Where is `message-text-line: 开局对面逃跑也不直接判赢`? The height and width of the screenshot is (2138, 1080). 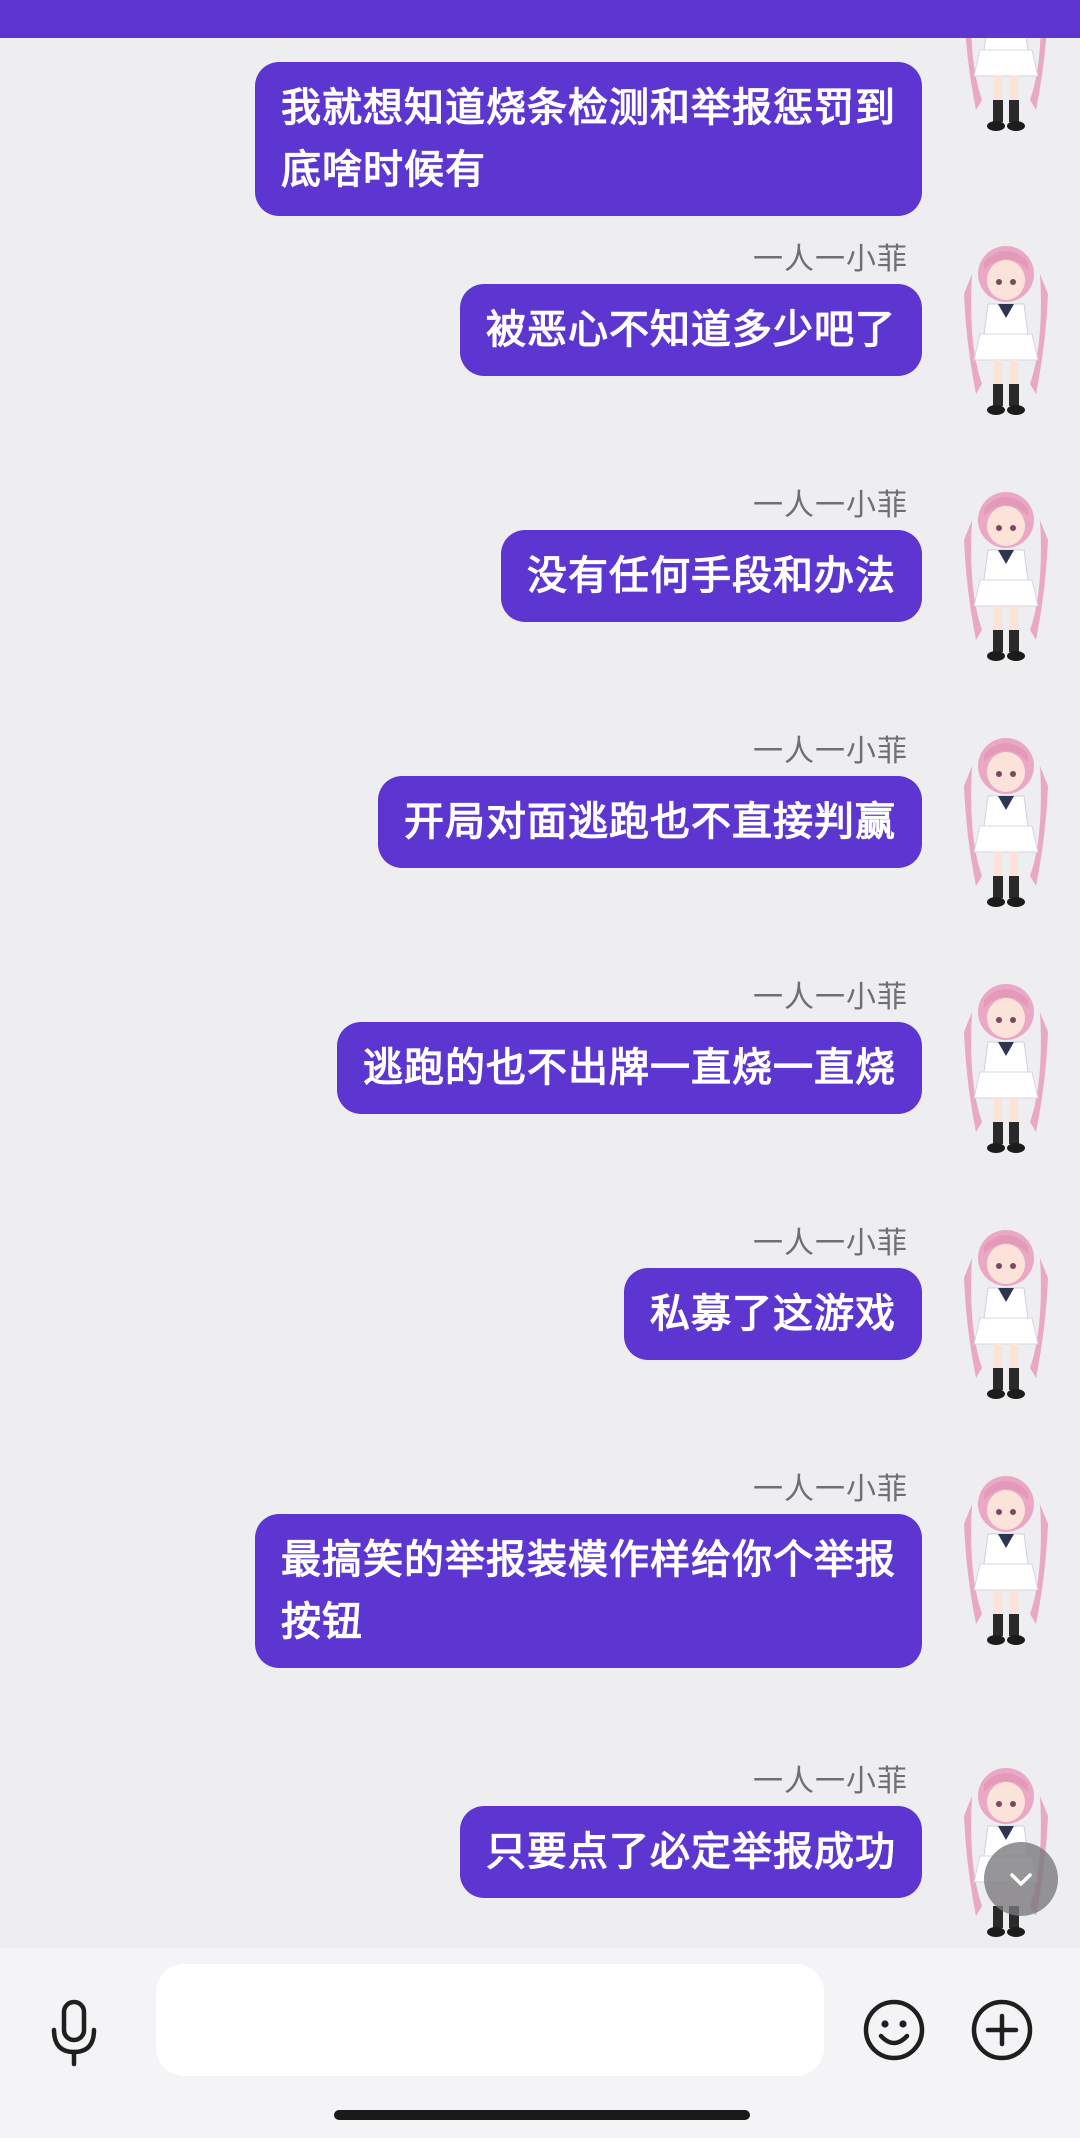
message-text-line: 开局对面逃跑也不直接判赢 is located at coordinates (650, 822).